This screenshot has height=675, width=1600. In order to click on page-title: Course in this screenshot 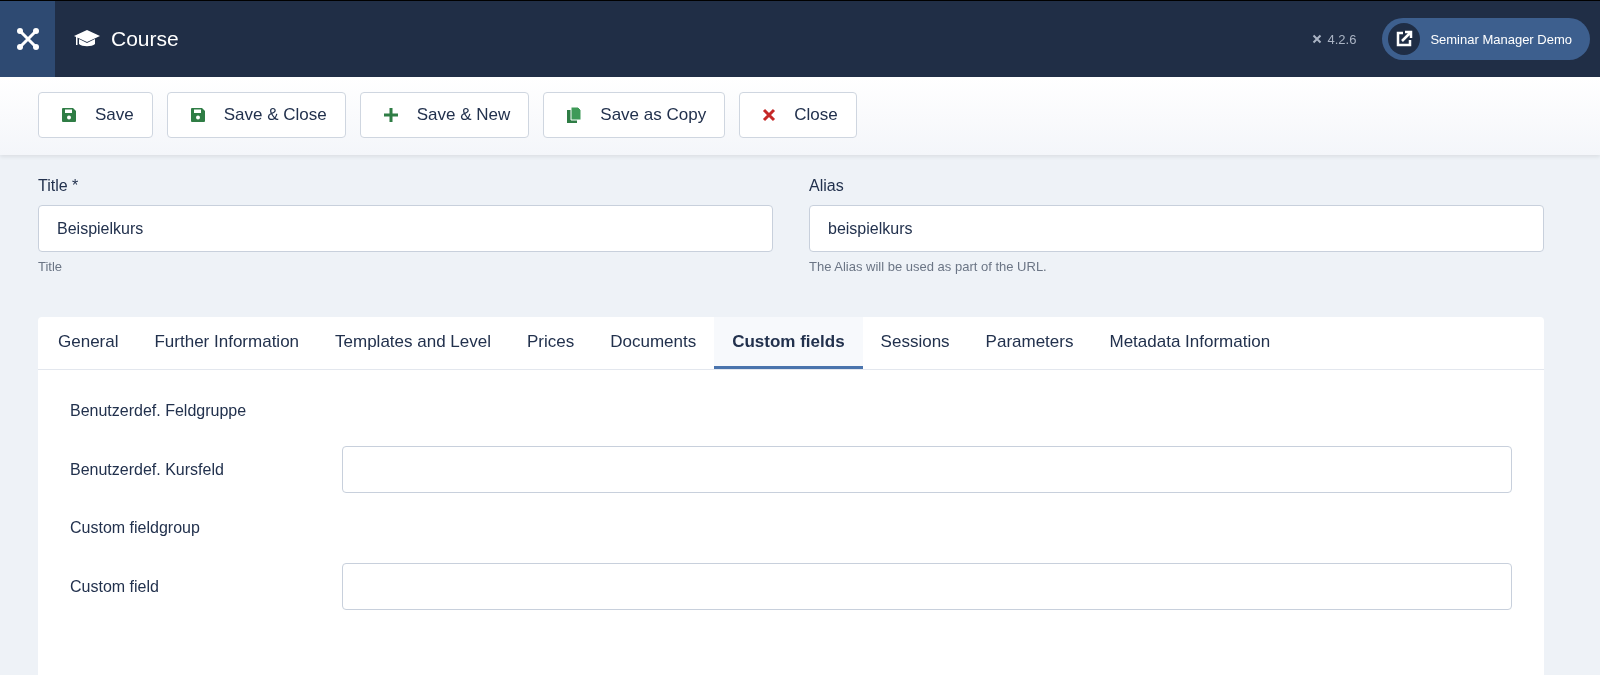, I will do `click(145, 39)`.